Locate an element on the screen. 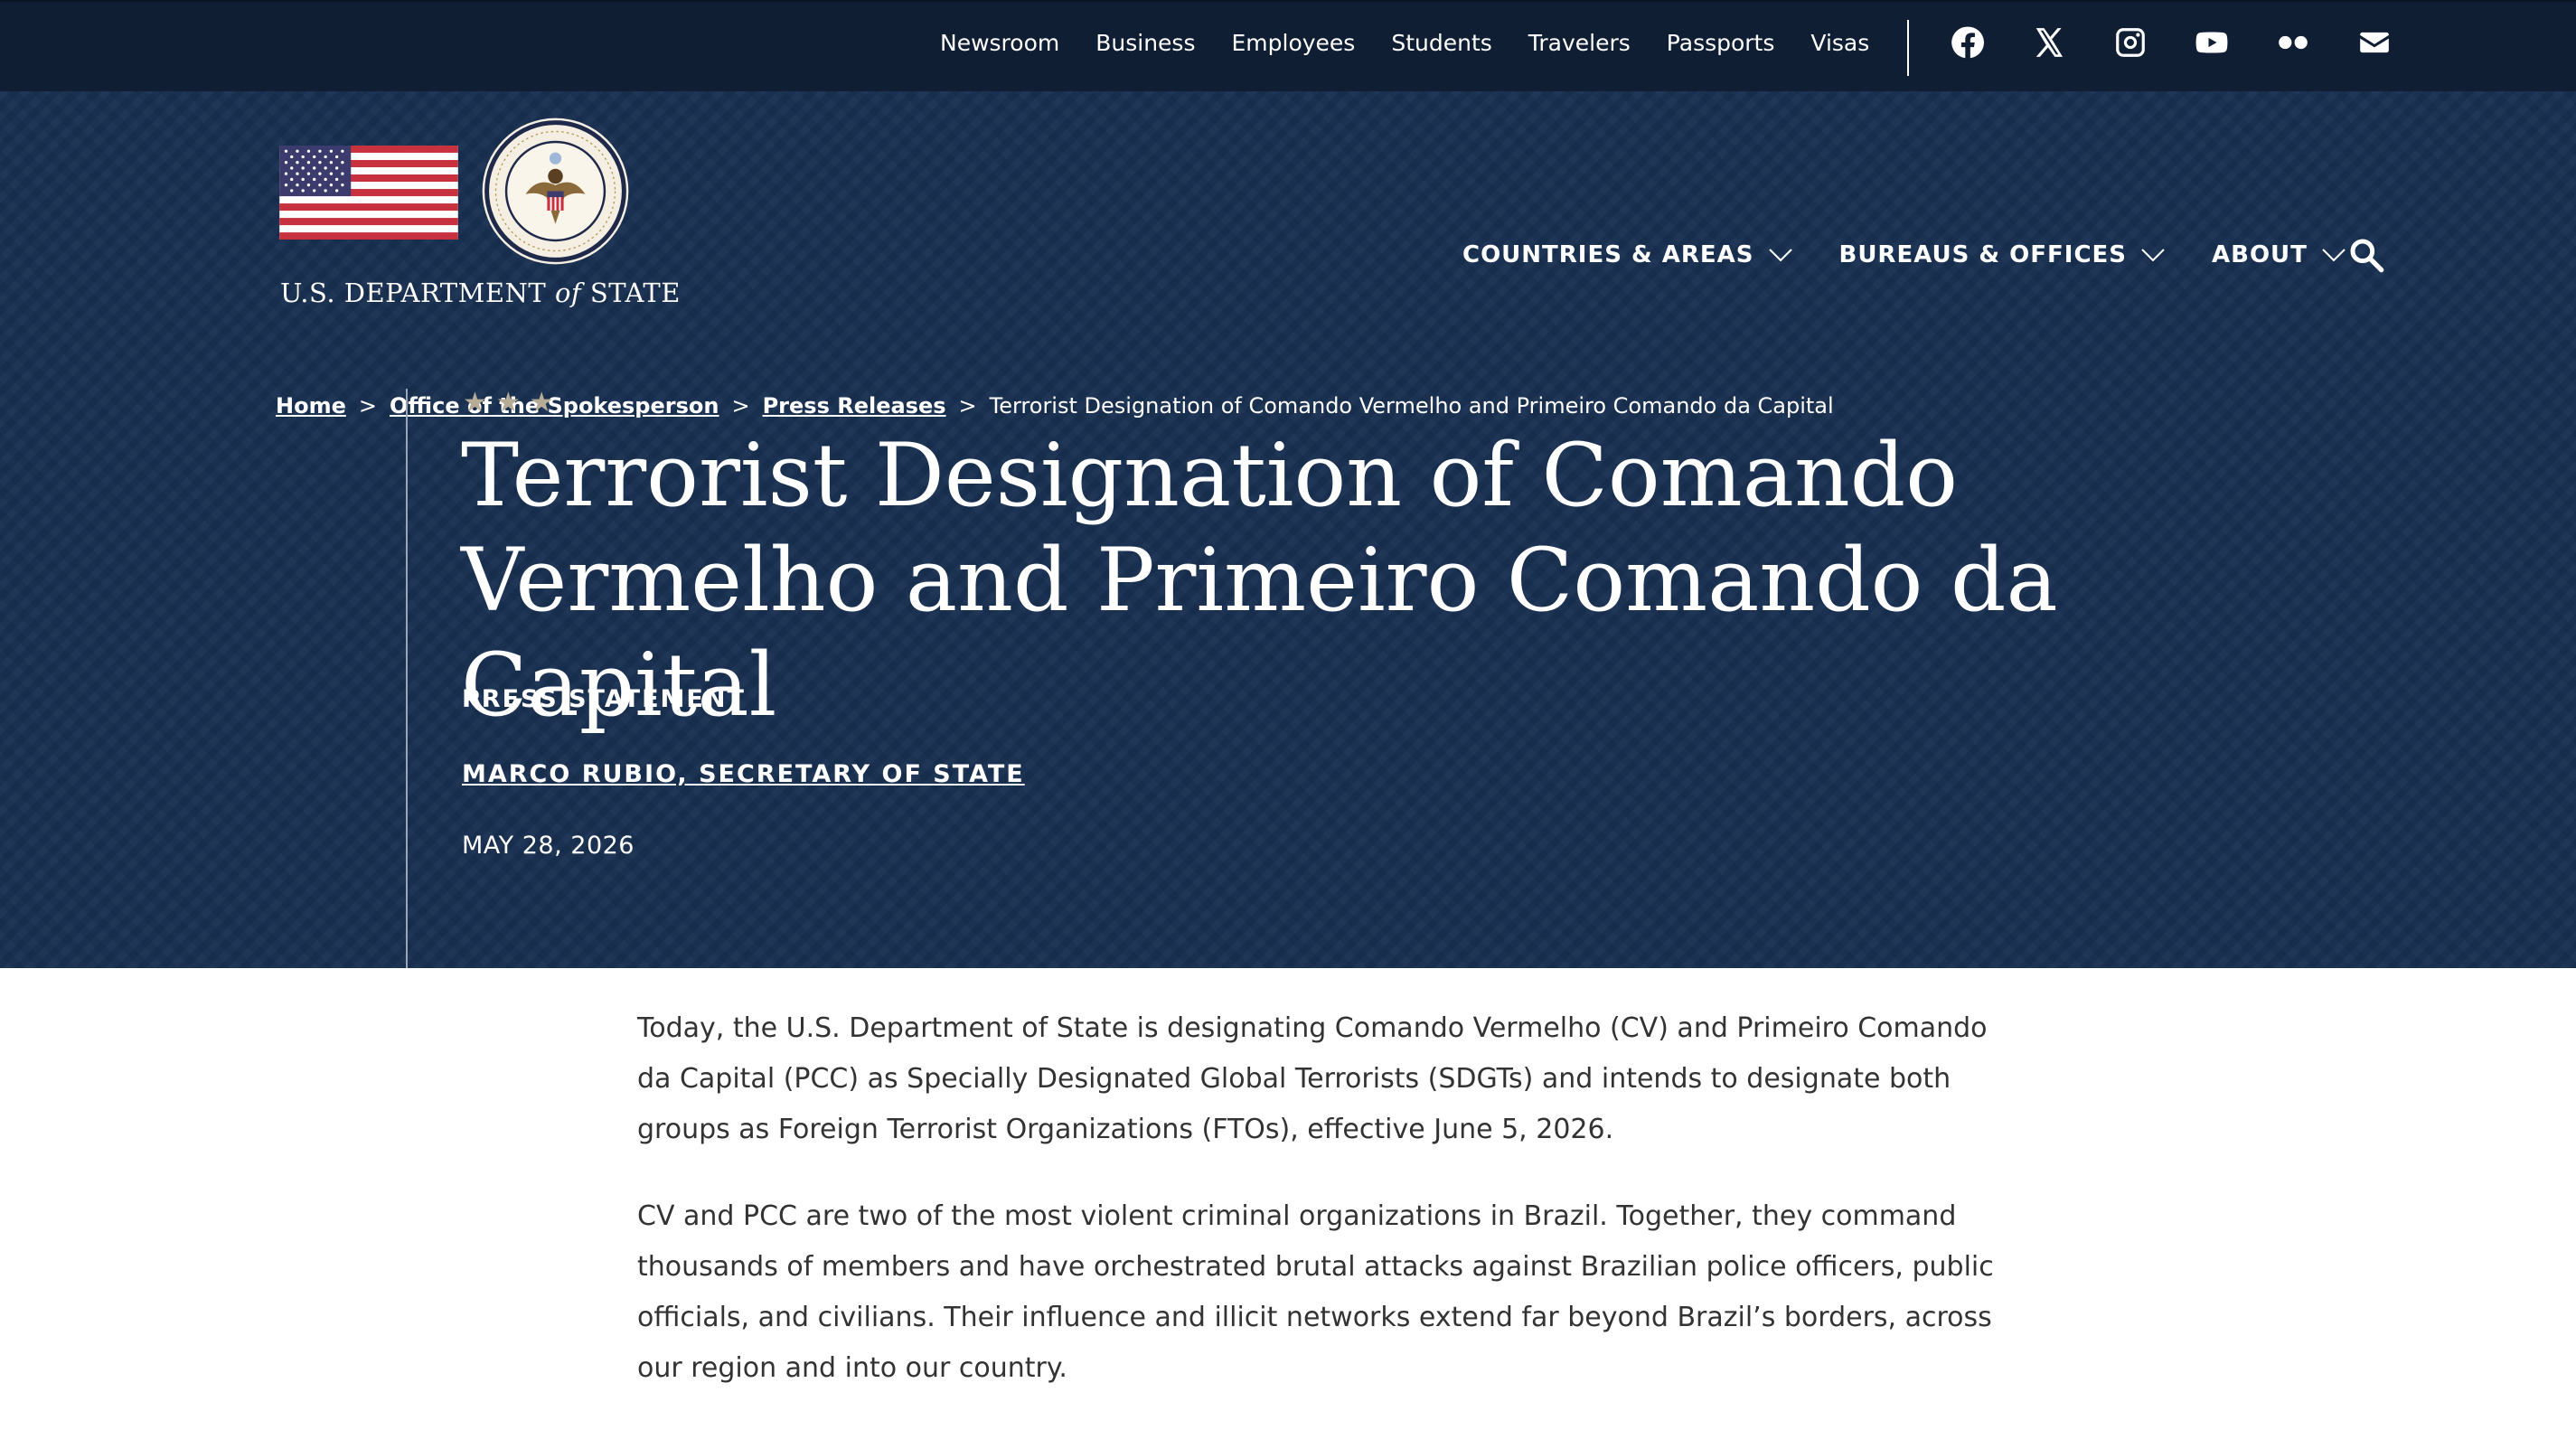  search-icon is located at coordinates (2366, 255).